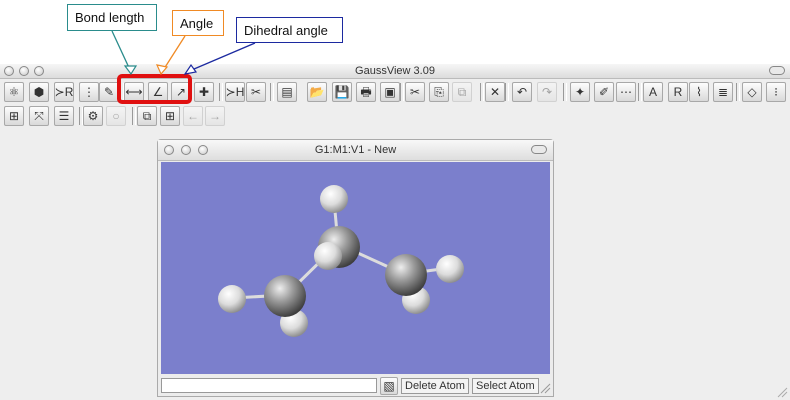 The height and width of the screenshot is (400, 790). What do you see at coordinates (162, 70) in the screenshot?
I see `angle-arrowhead` at bounding box center [162, 70].